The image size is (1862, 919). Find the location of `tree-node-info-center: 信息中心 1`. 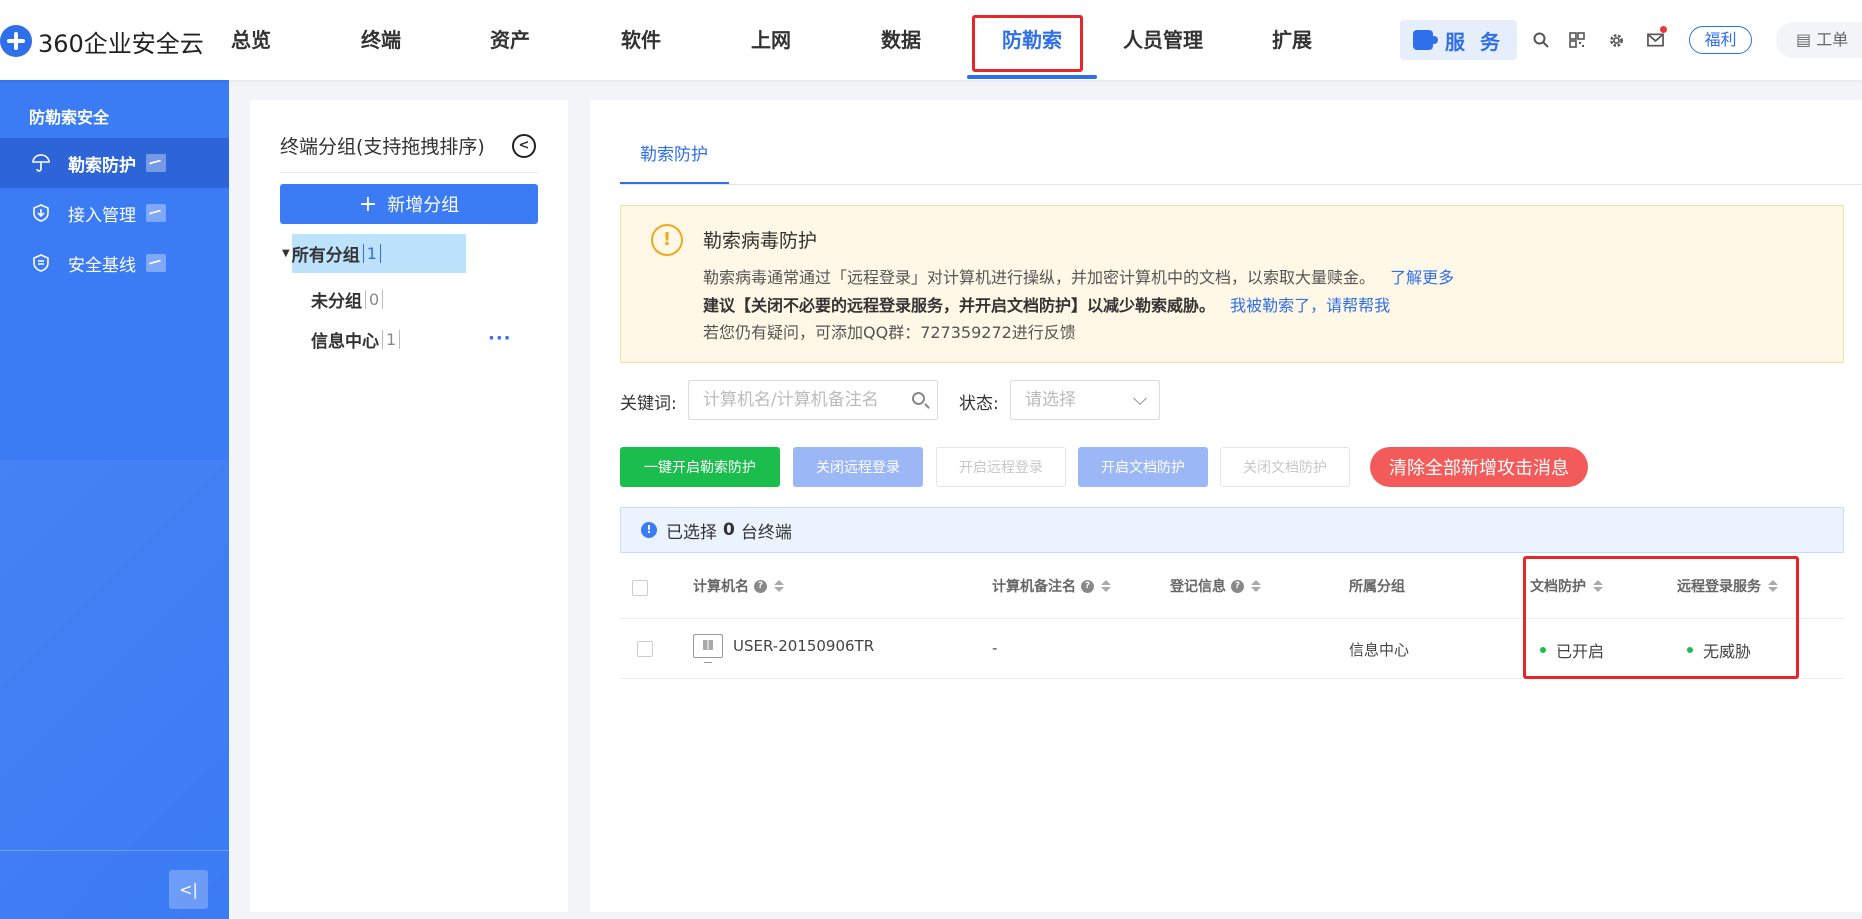

tree-node-info-center: 信息中心 1 is located at coordinates (356, 339).